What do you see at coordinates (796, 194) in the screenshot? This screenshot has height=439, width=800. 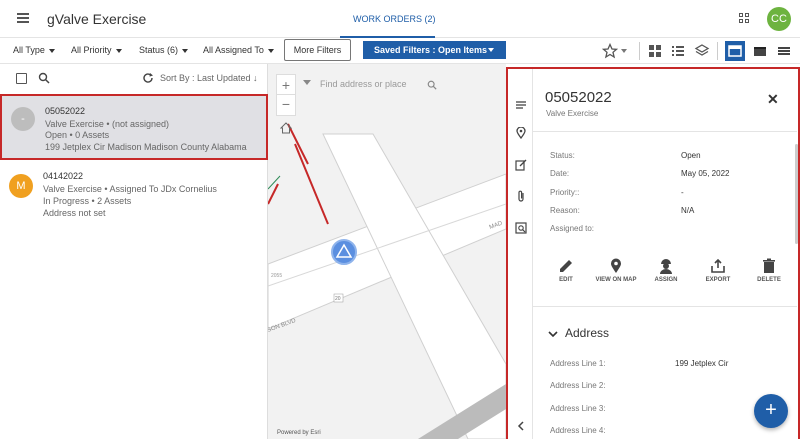 I see `scrollbar` at bounding box center [796, 194].